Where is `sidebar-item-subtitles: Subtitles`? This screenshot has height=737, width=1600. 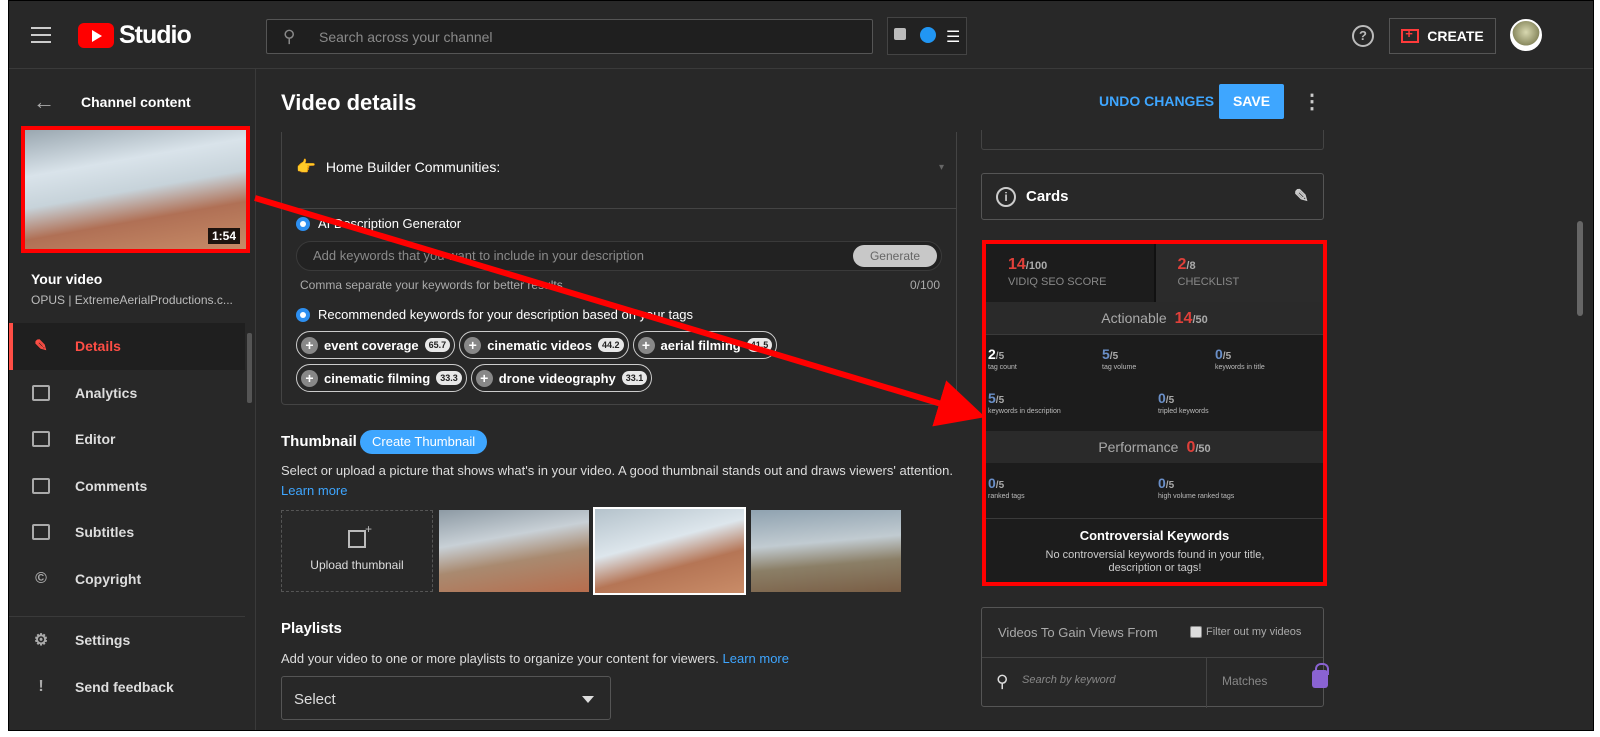 sidebar-item-subtitles: Subtitles is located at coordinates (127, 532).